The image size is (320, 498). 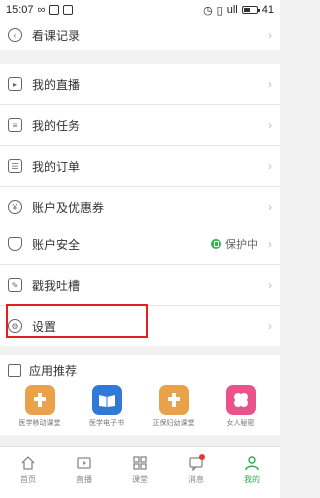 I want to click on tab-live-label: 直播, so click(x=84, y=479).